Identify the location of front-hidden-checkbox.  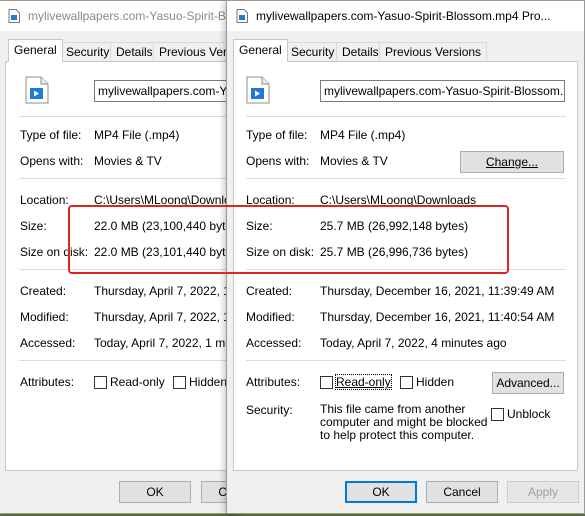
(406, 382).